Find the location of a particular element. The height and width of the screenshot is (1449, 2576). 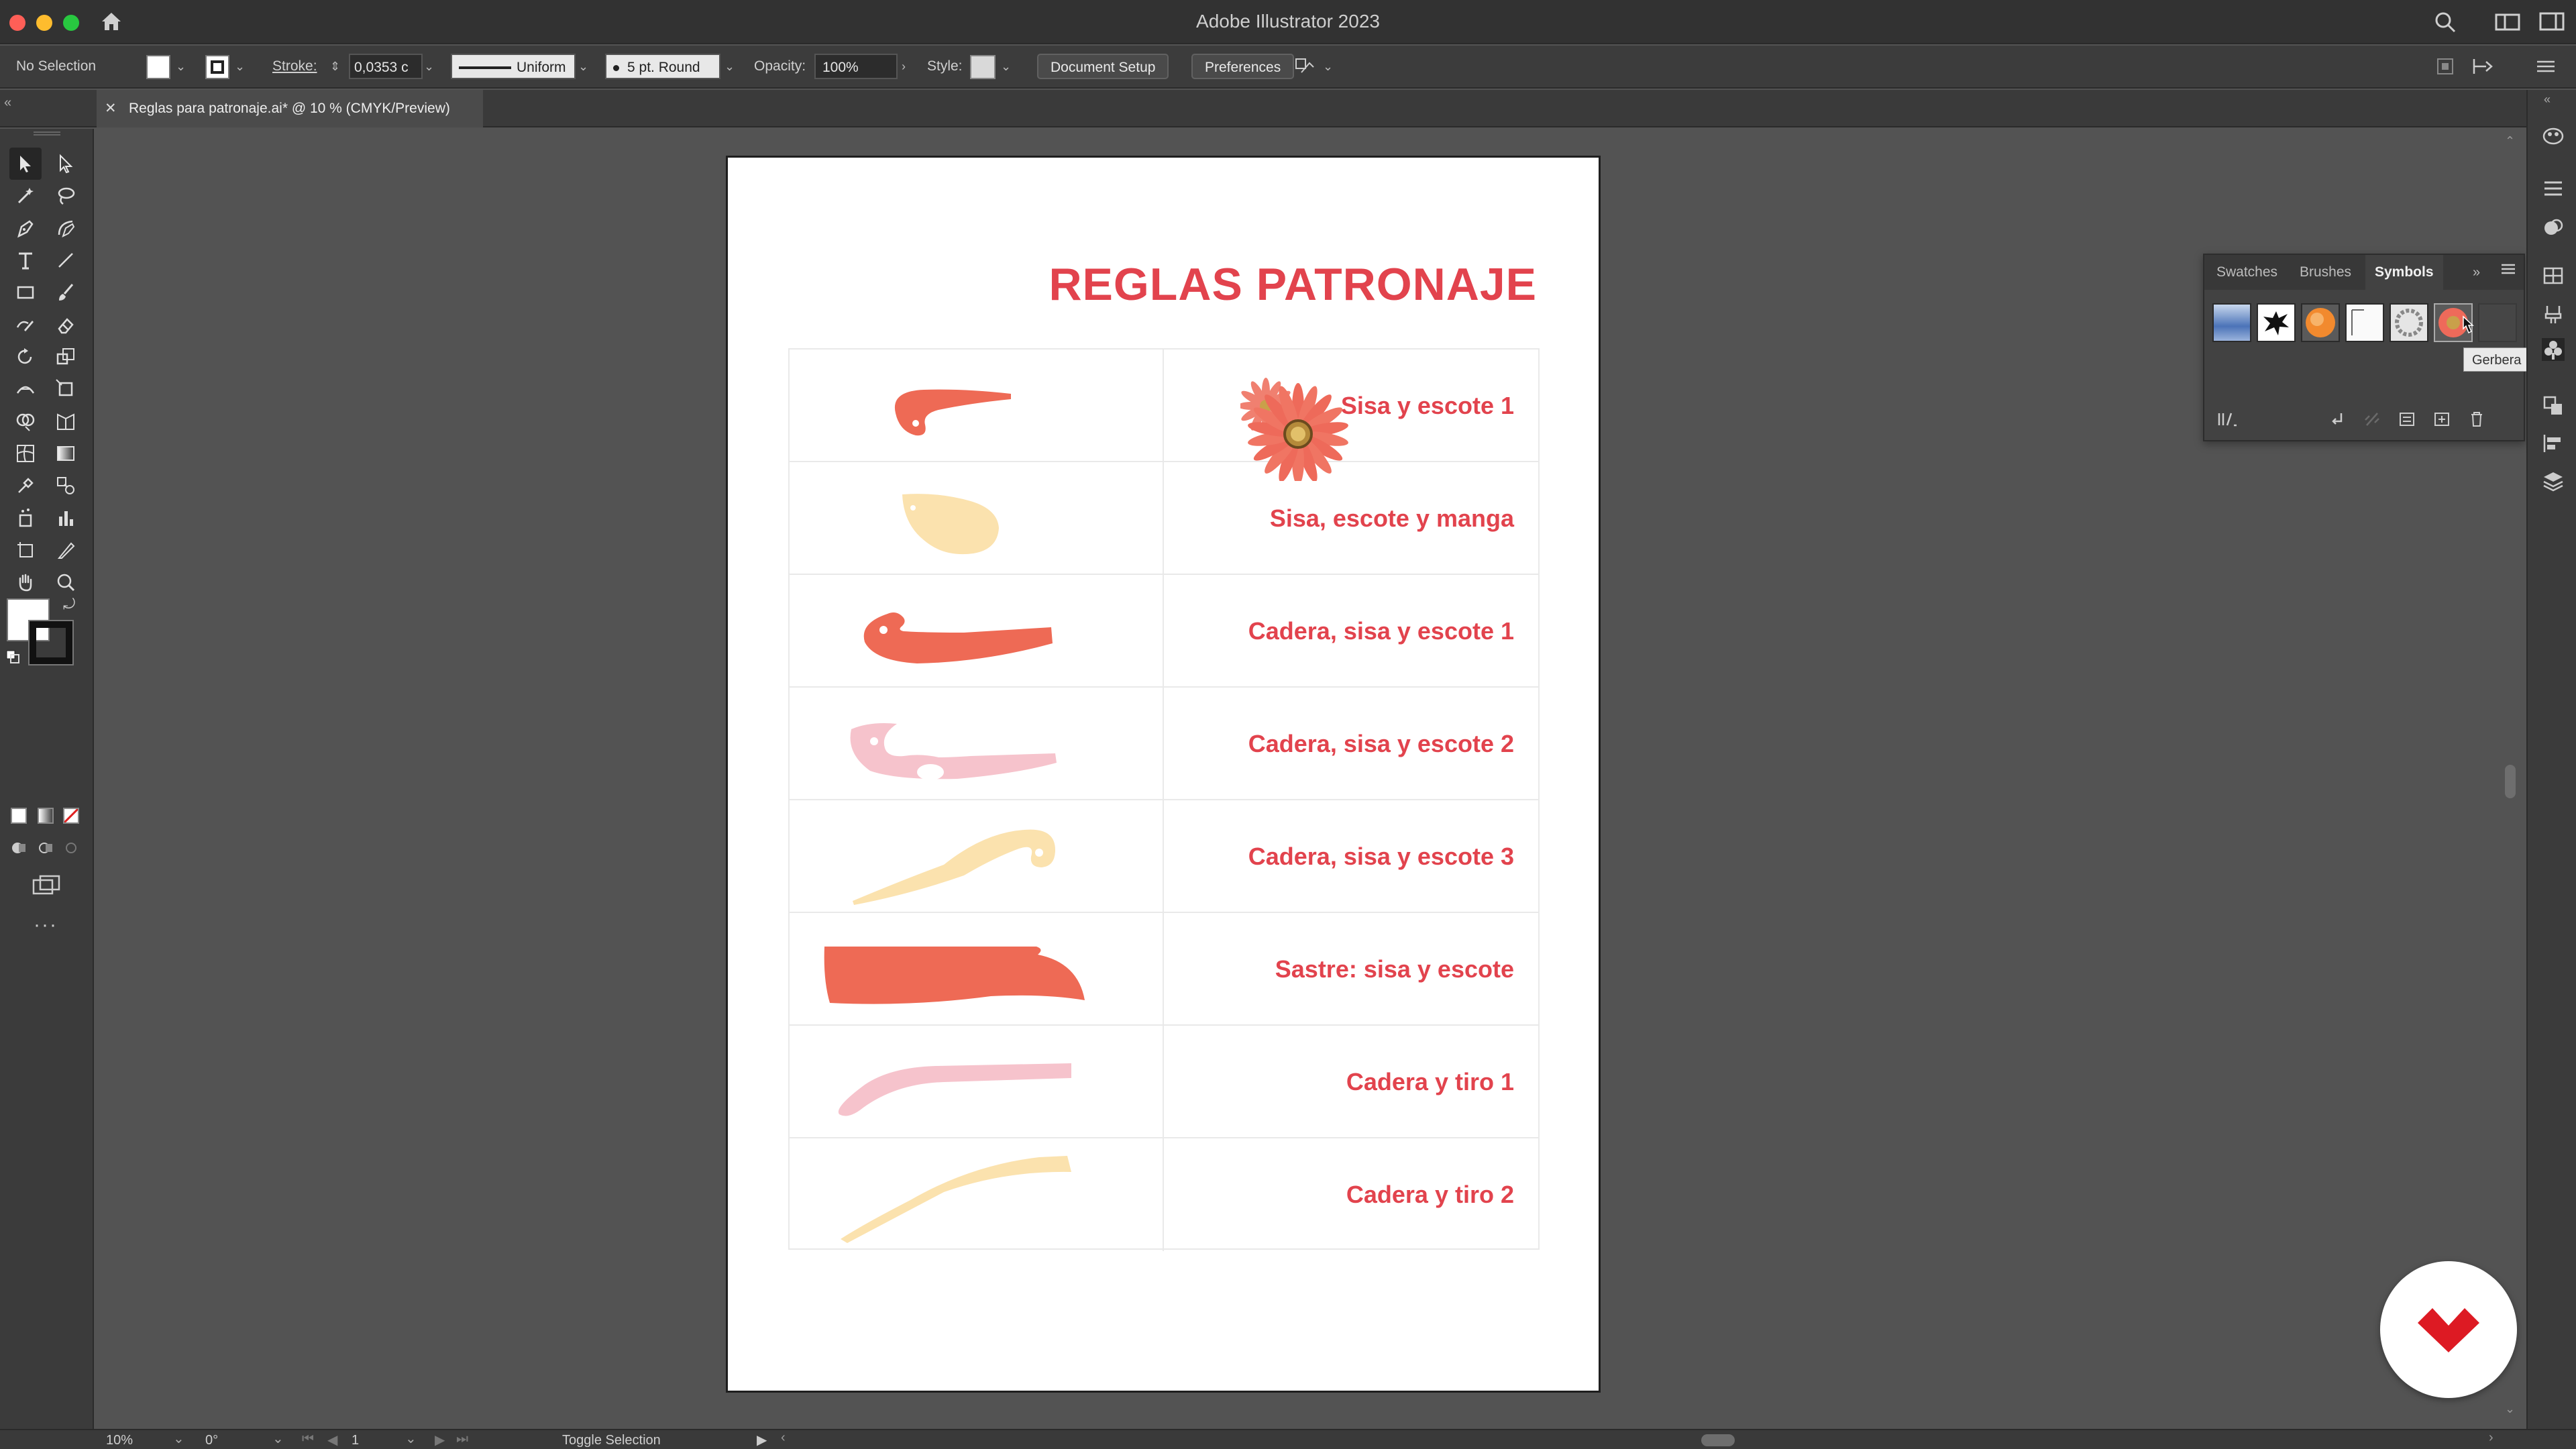

align-options-icon is located at coordinates (2445, 69).